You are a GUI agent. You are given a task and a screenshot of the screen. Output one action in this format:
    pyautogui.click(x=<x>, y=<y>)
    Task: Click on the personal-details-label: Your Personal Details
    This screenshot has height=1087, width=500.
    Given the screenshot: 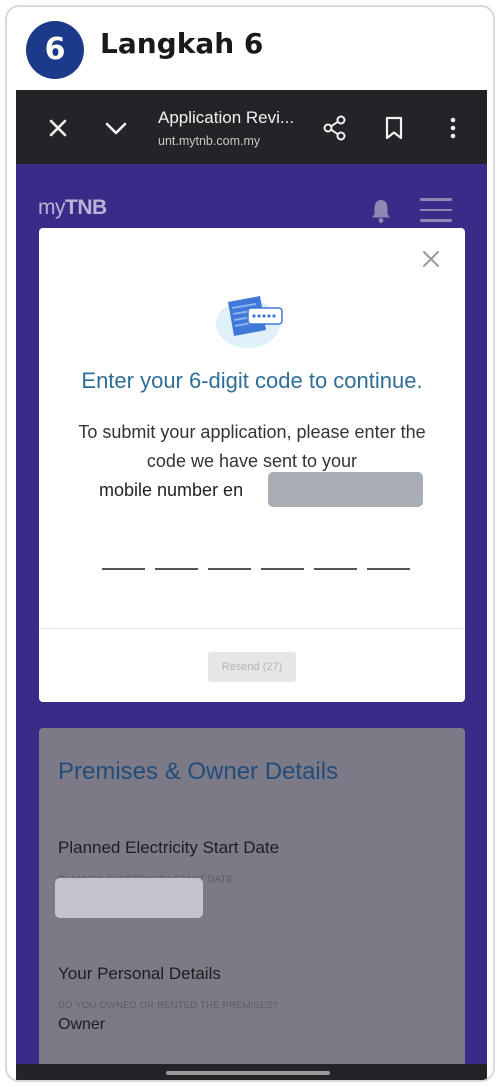 What is the action you would take?
    pyautogui.click(x=139, y=973)
    